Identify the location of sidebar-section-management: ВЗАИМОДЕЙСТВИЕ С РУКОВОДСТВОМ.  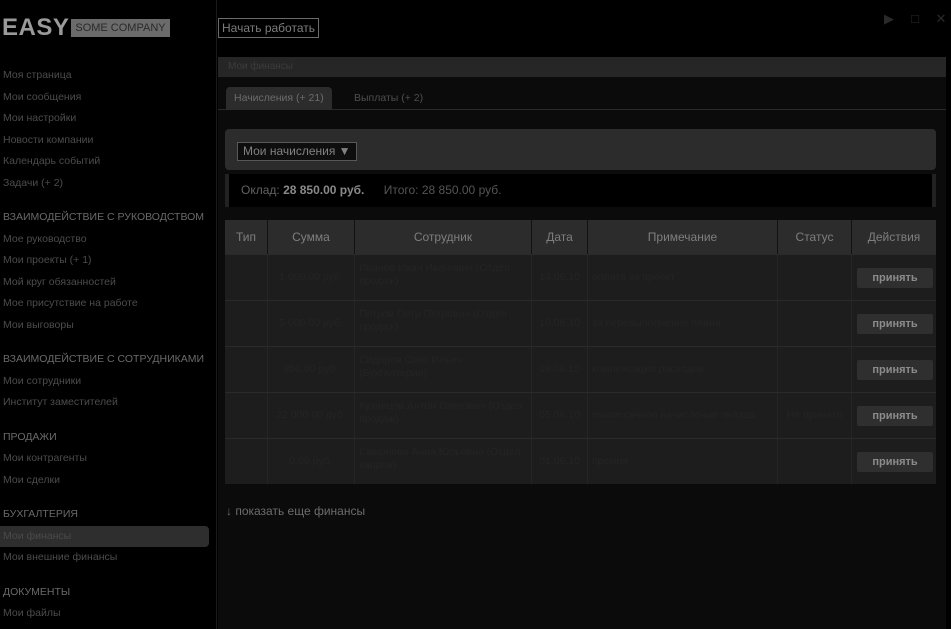
(104, 217).